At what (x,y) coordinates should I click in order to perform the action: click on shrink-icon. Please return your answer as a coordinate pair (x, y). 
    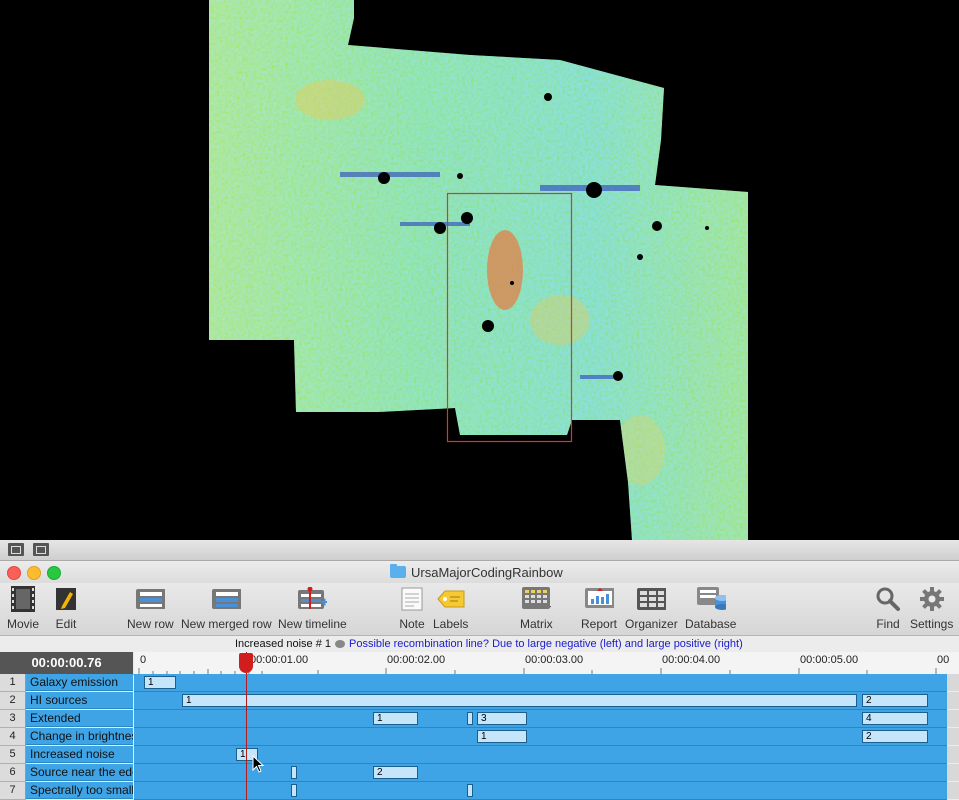
    Looking at the image, I should click on (16, 549).